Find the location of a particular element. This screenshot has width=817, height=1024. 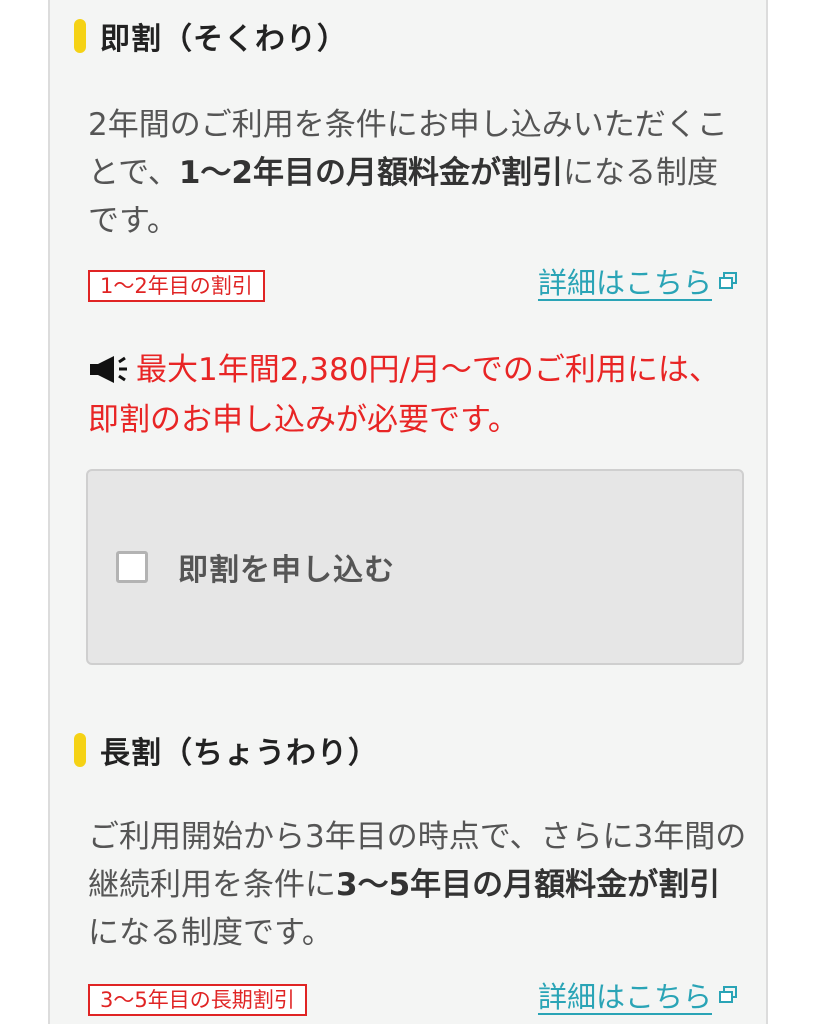

desc-text: になる制度です。 is located at coordinates (210, 933).